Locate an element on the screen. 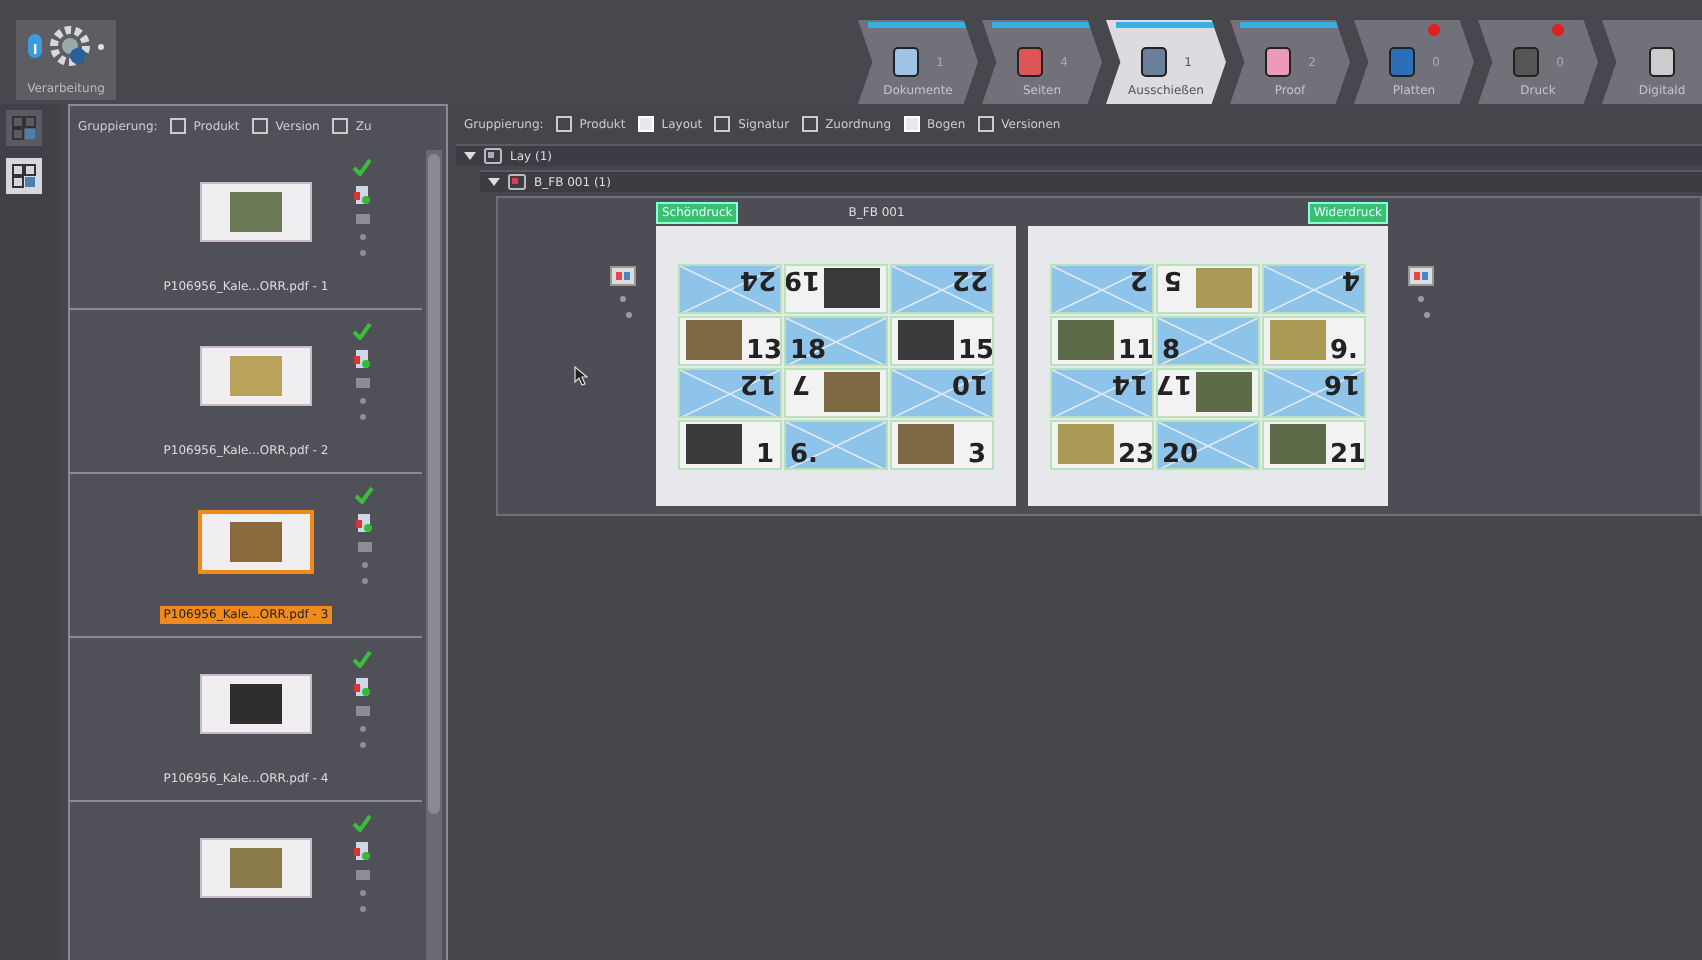 This screenshot has height=960, width=1702. page-number: 7 is located at coordinates (801, 382).